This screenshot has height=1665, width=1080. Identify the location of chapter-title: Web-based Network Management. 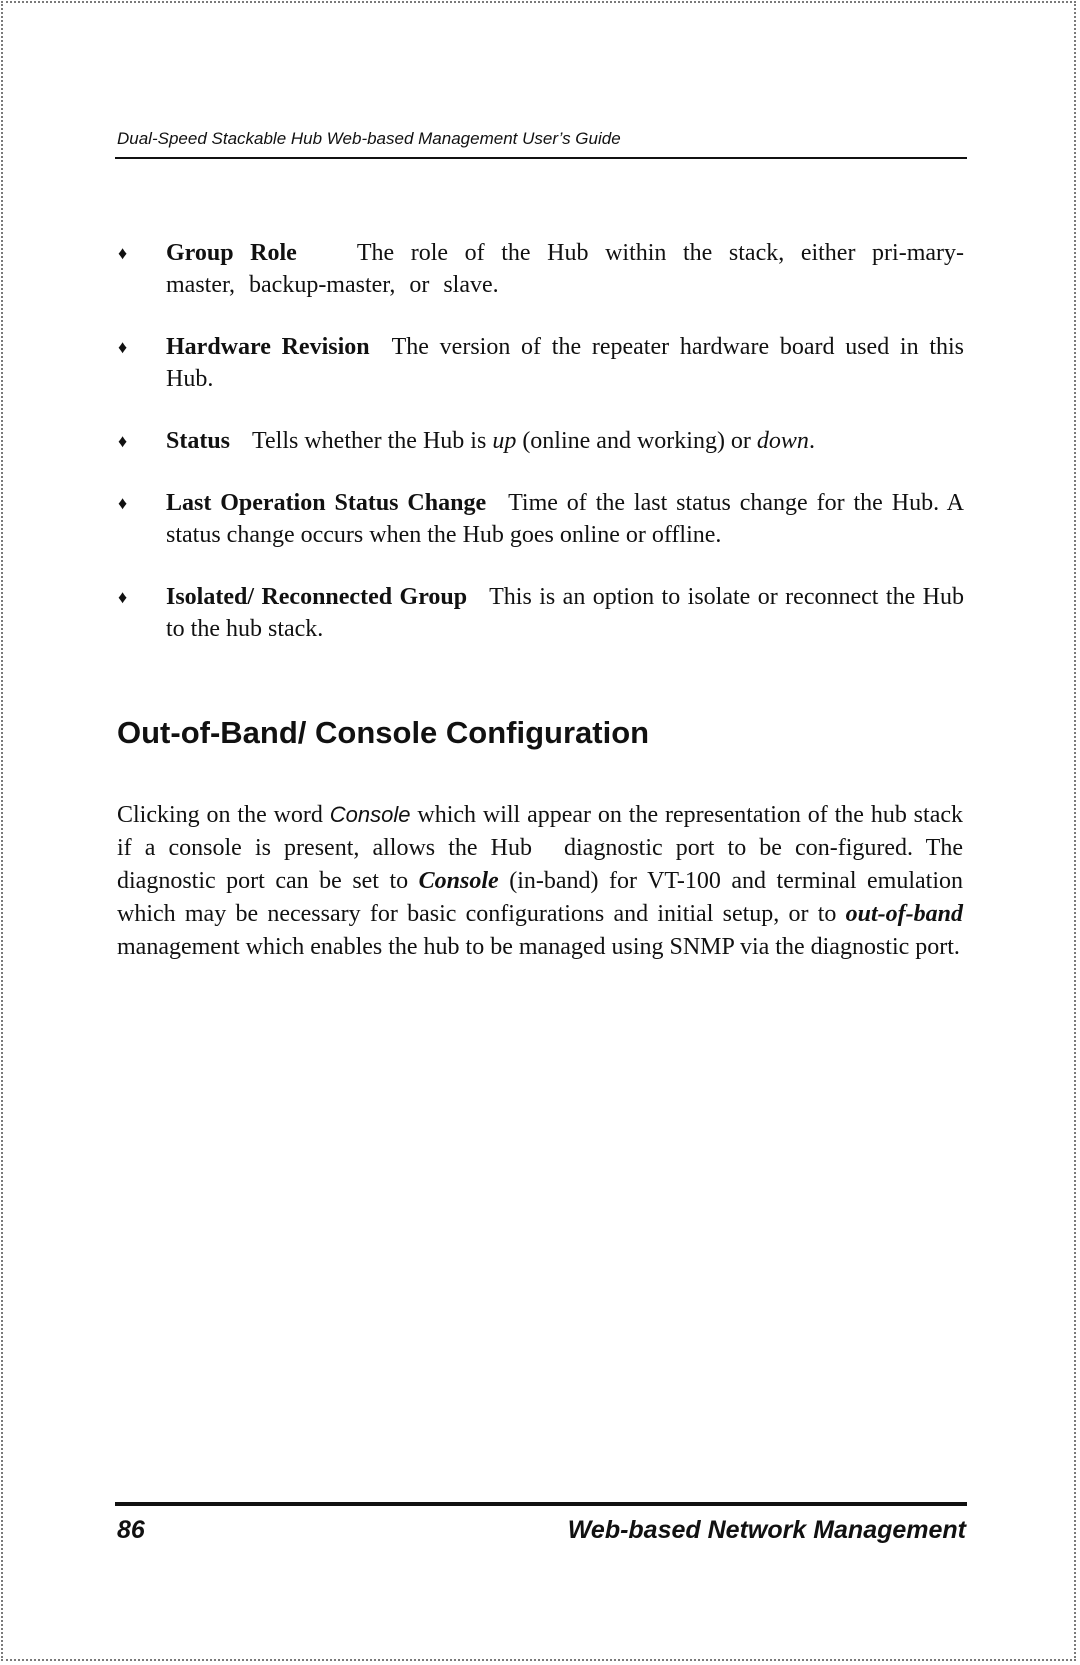
(766, 1530).